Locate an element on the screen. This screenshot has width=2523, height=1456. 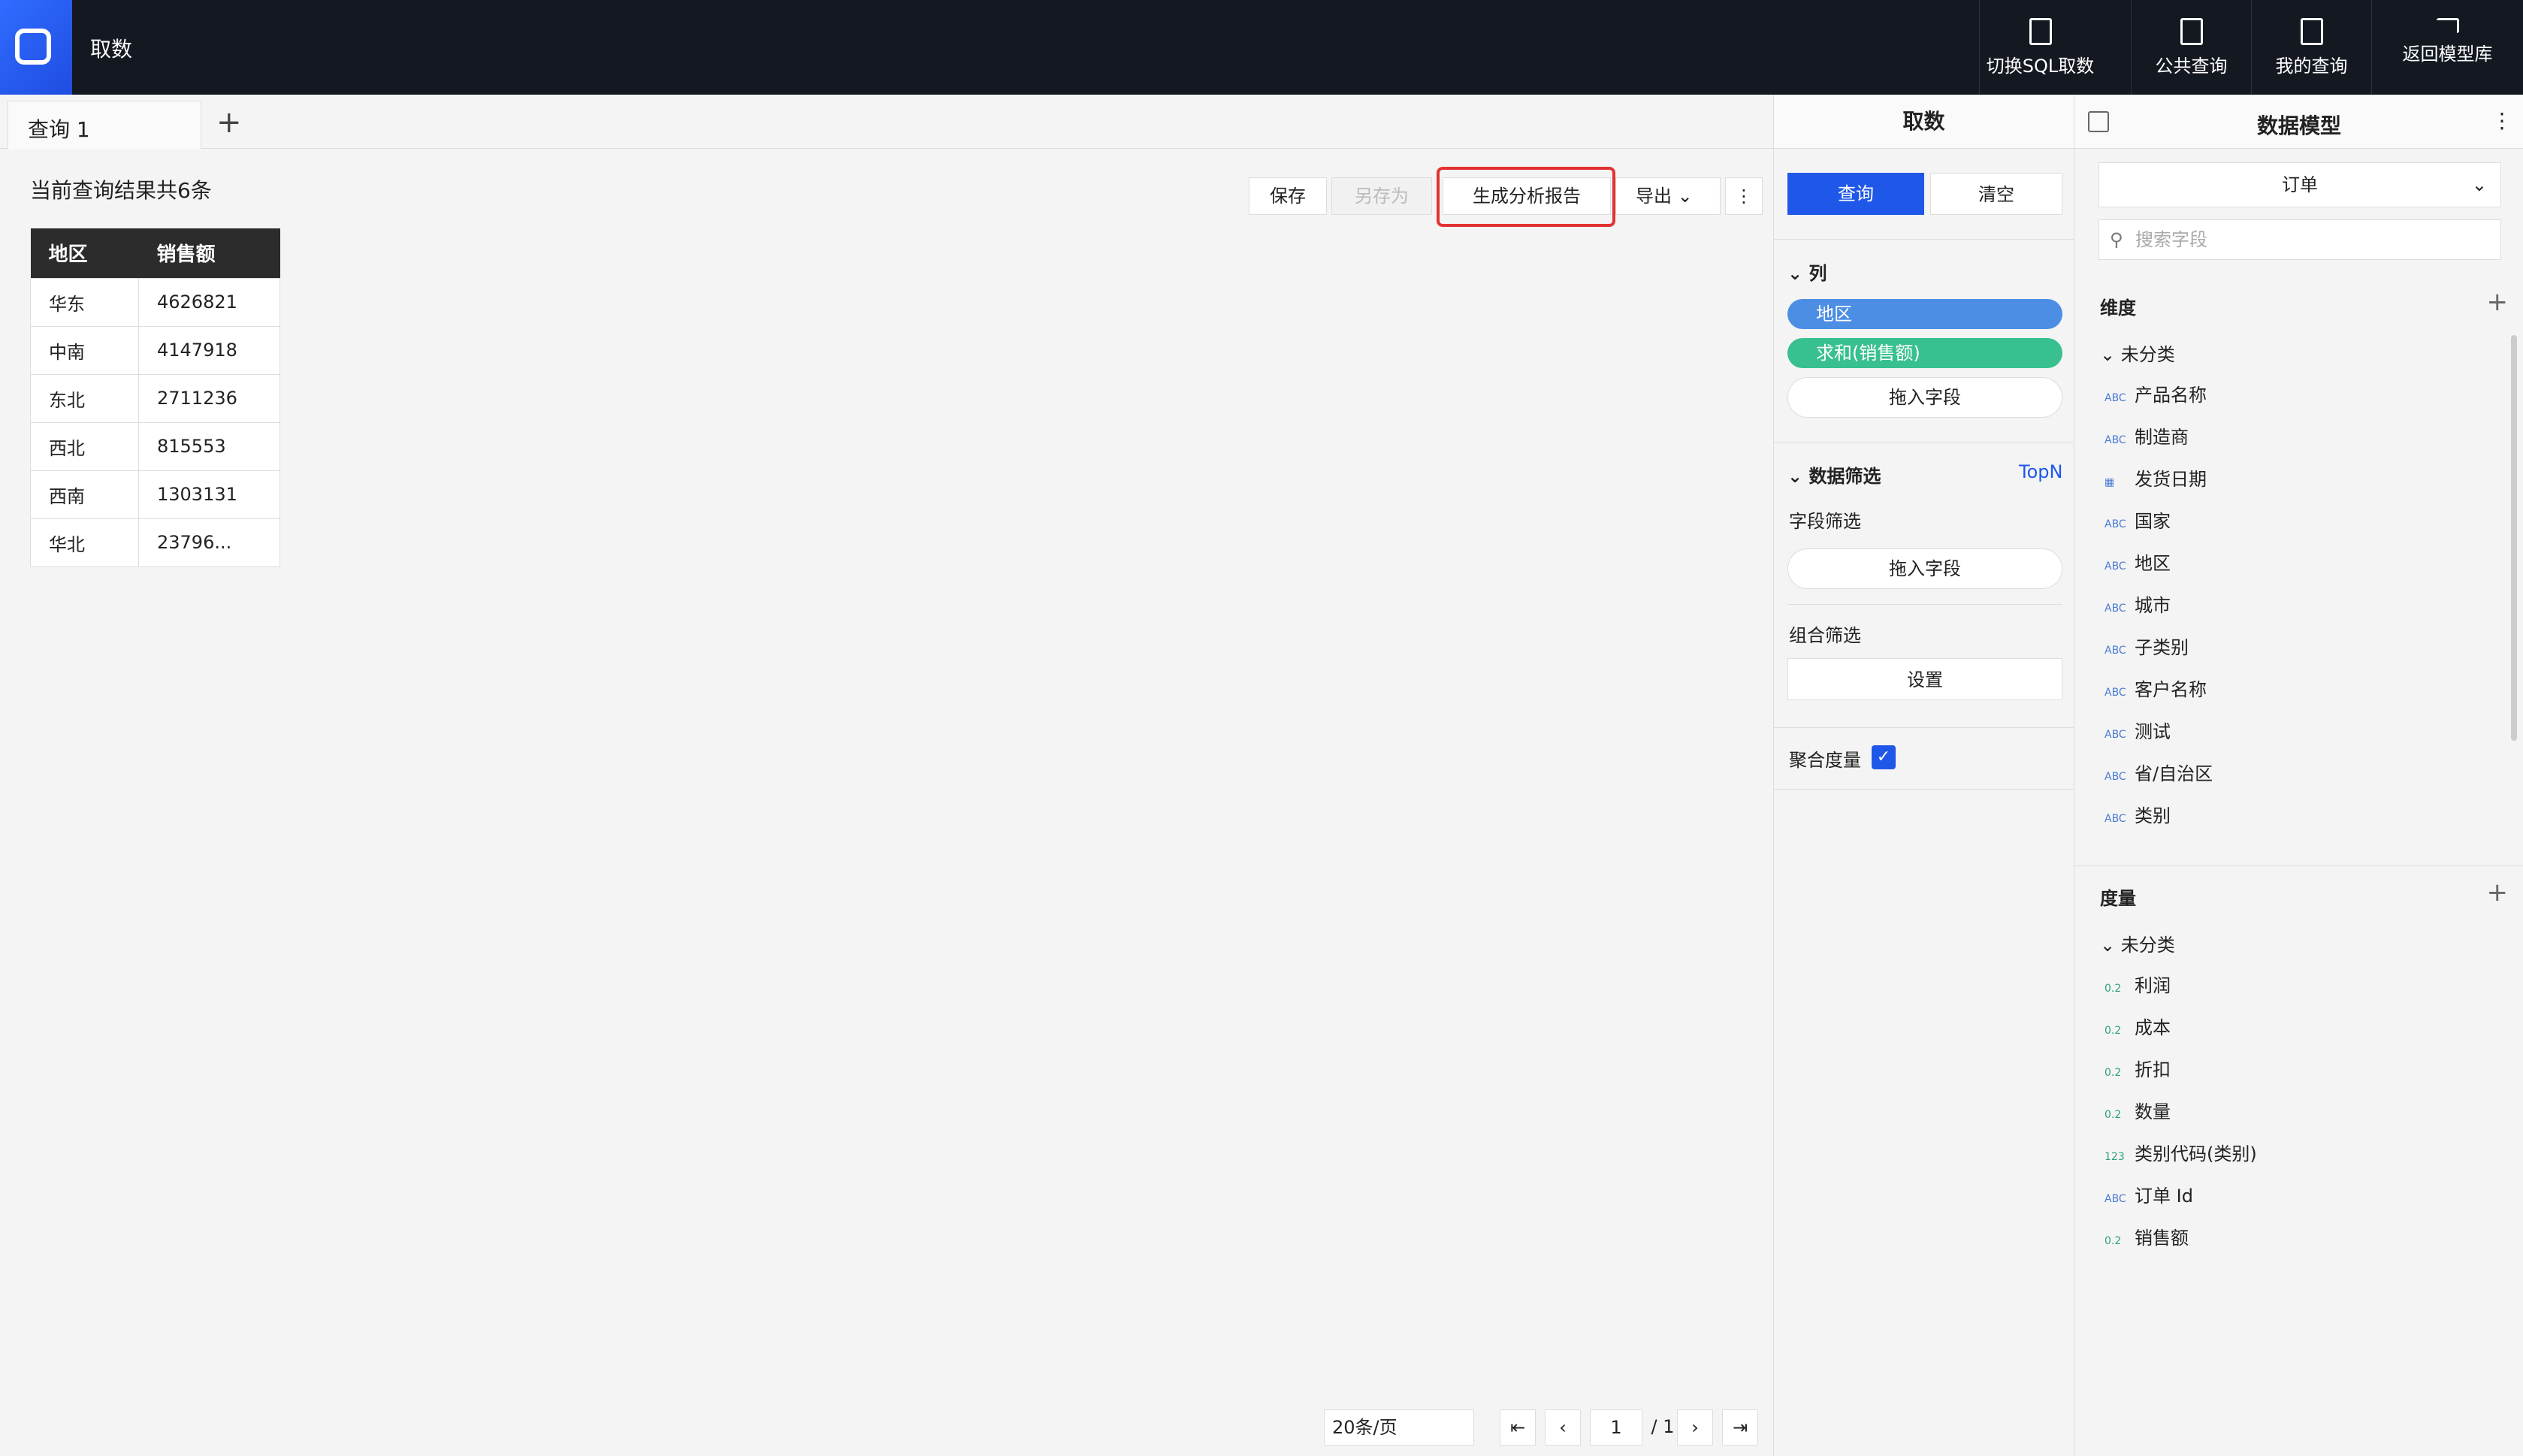
last-page-button: ⇥ is located at coordinates (1740, 1427).